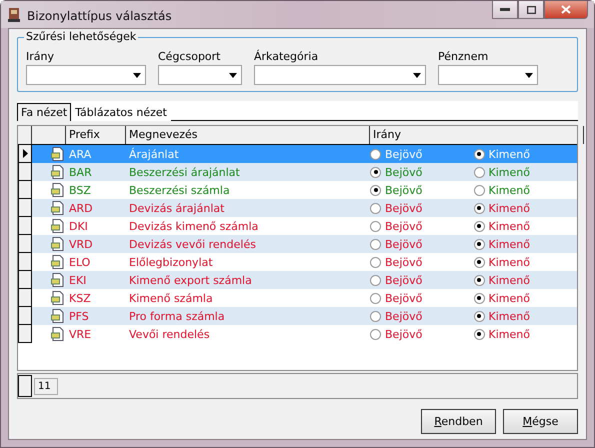  I want to click on field-label: Árkategória, so click(287, 56).